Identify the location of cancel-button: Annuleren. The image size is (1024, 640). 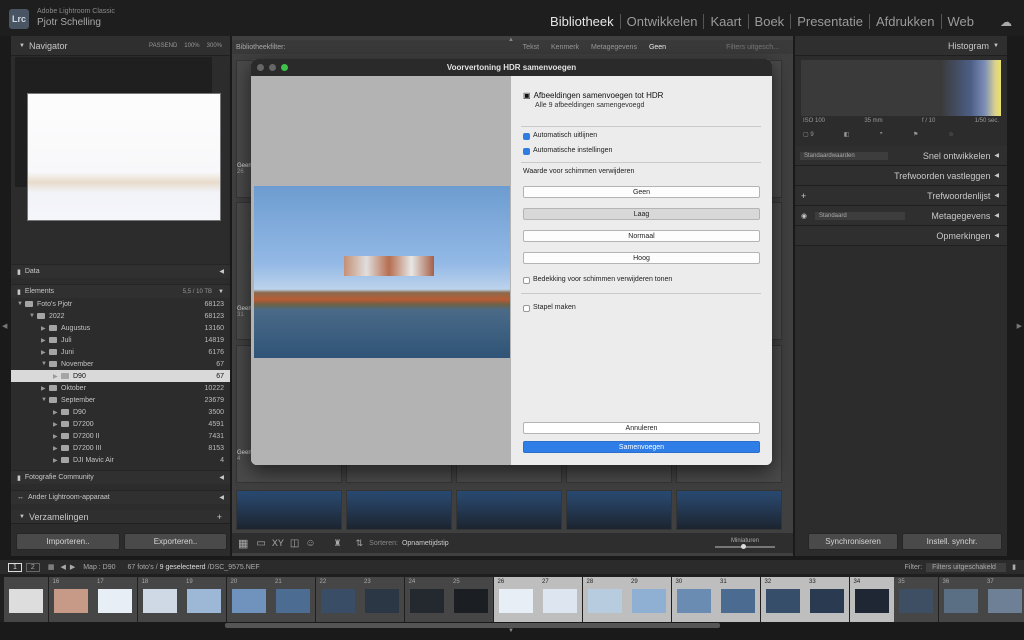
(641, 428).